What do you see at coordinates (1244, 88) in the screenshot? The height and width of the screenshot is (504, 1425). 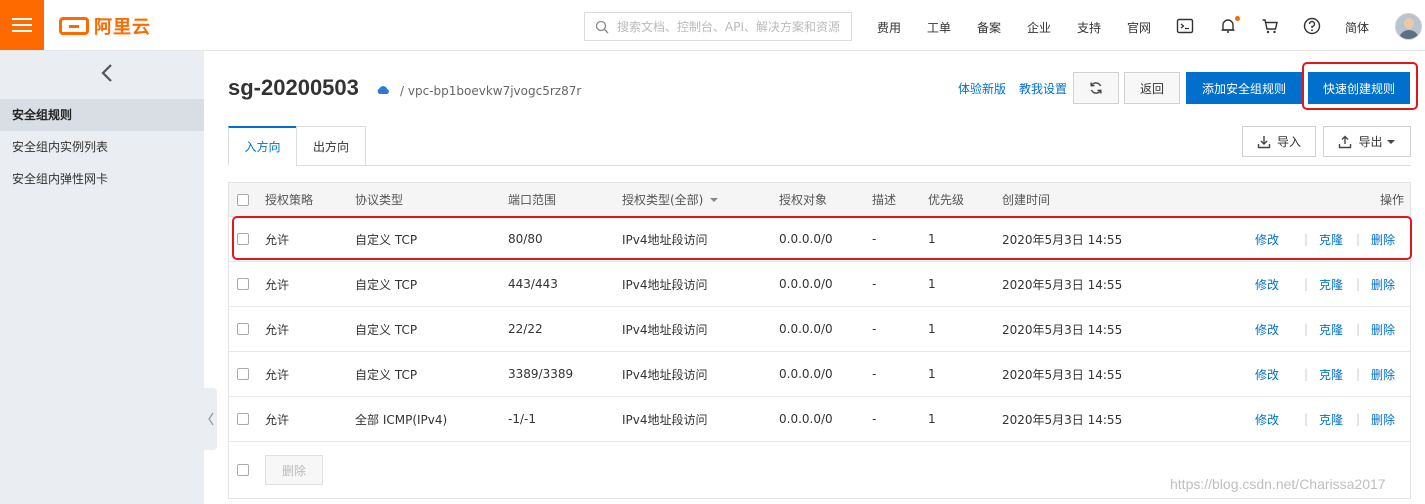 I see `add-rule-button: 添加安全组规则` at bounding box center [1244, 88].